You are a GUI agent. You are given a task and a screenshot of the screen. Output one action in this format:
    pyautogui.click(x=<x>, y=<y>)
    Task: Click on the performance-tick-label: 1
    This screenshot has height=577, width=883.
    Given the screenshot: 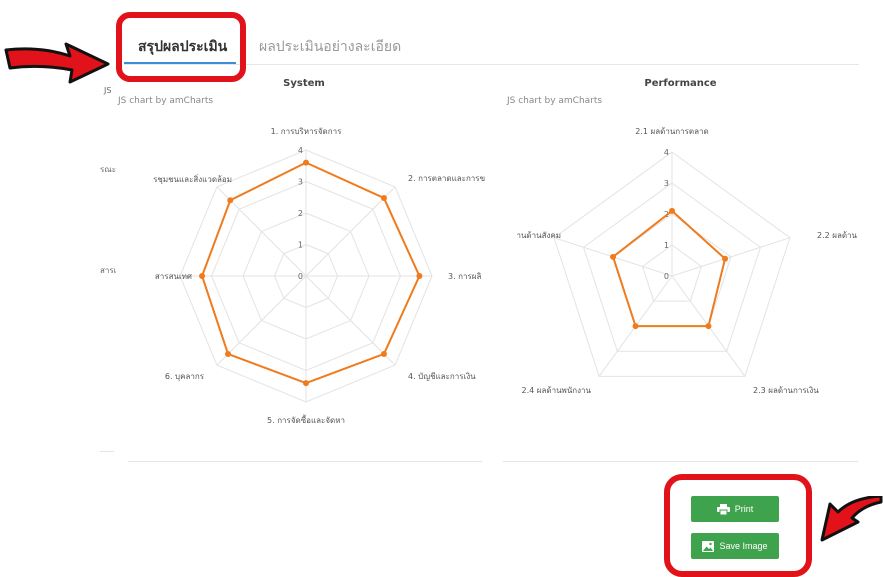 What is the action you would take?
    pyautogui.click(x=666, y=245)
    